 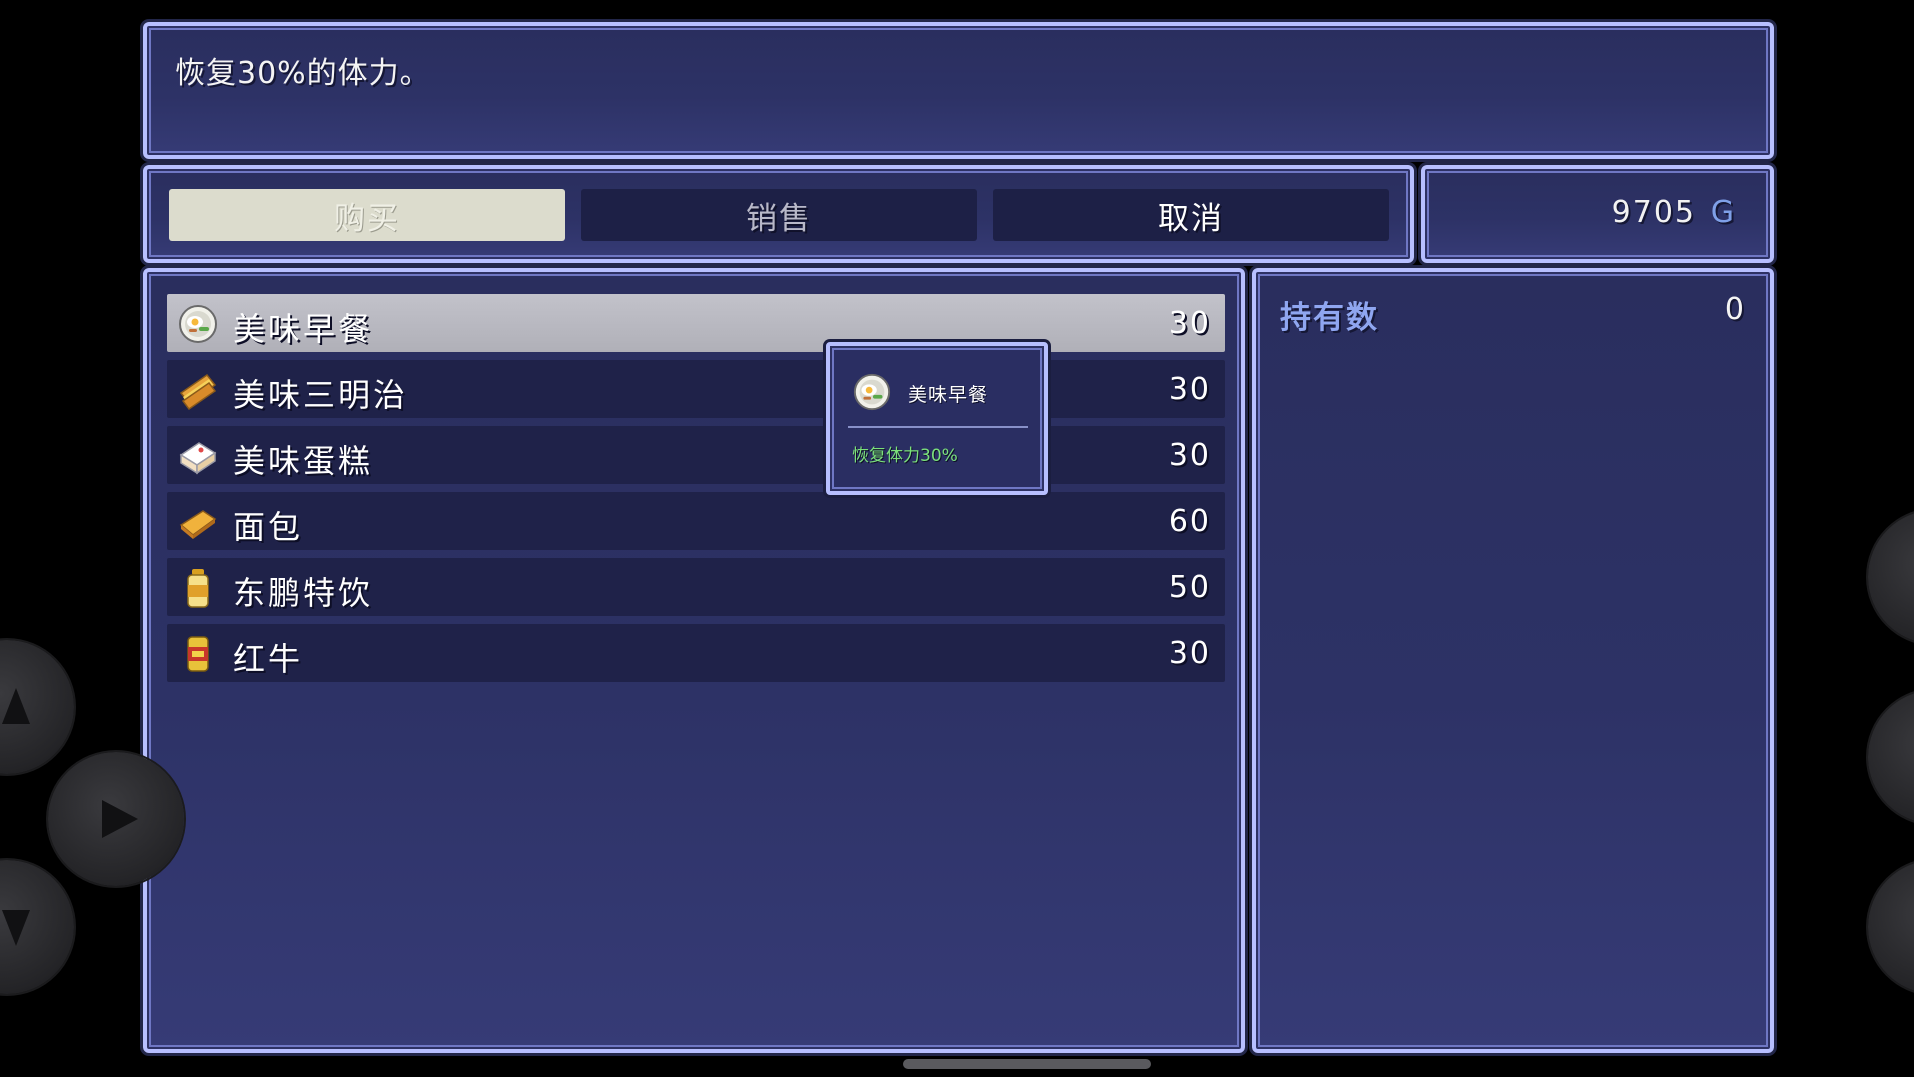 What do you see at coordinates (1191, 215) in the screenshot?
I see `cancel-command: 取消` at bounding box center [1191, 215].